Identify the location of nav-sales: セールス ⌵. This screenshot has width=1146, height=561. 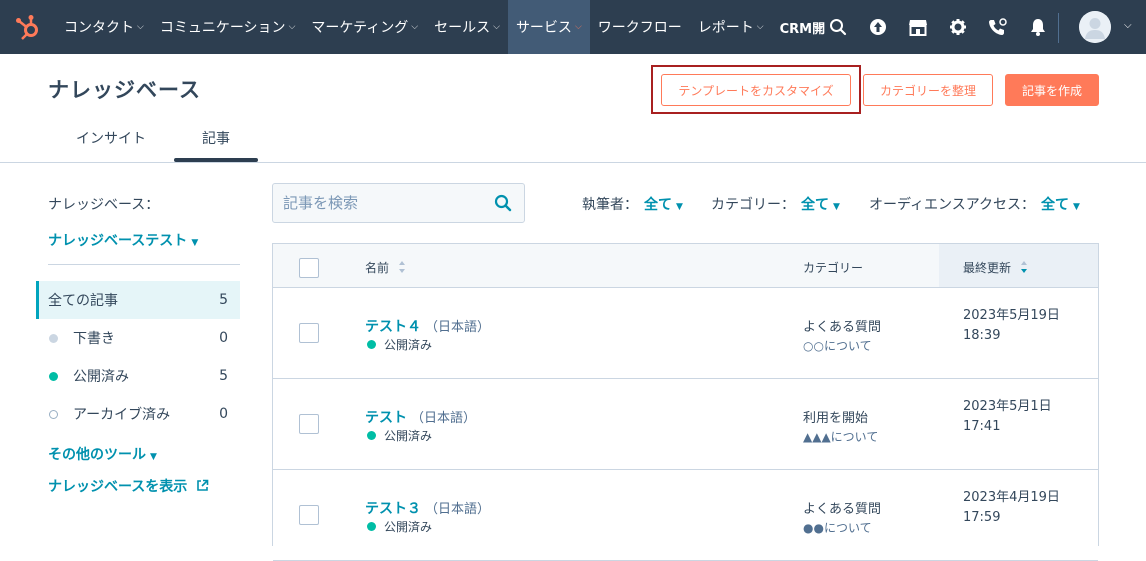
(467, 27).